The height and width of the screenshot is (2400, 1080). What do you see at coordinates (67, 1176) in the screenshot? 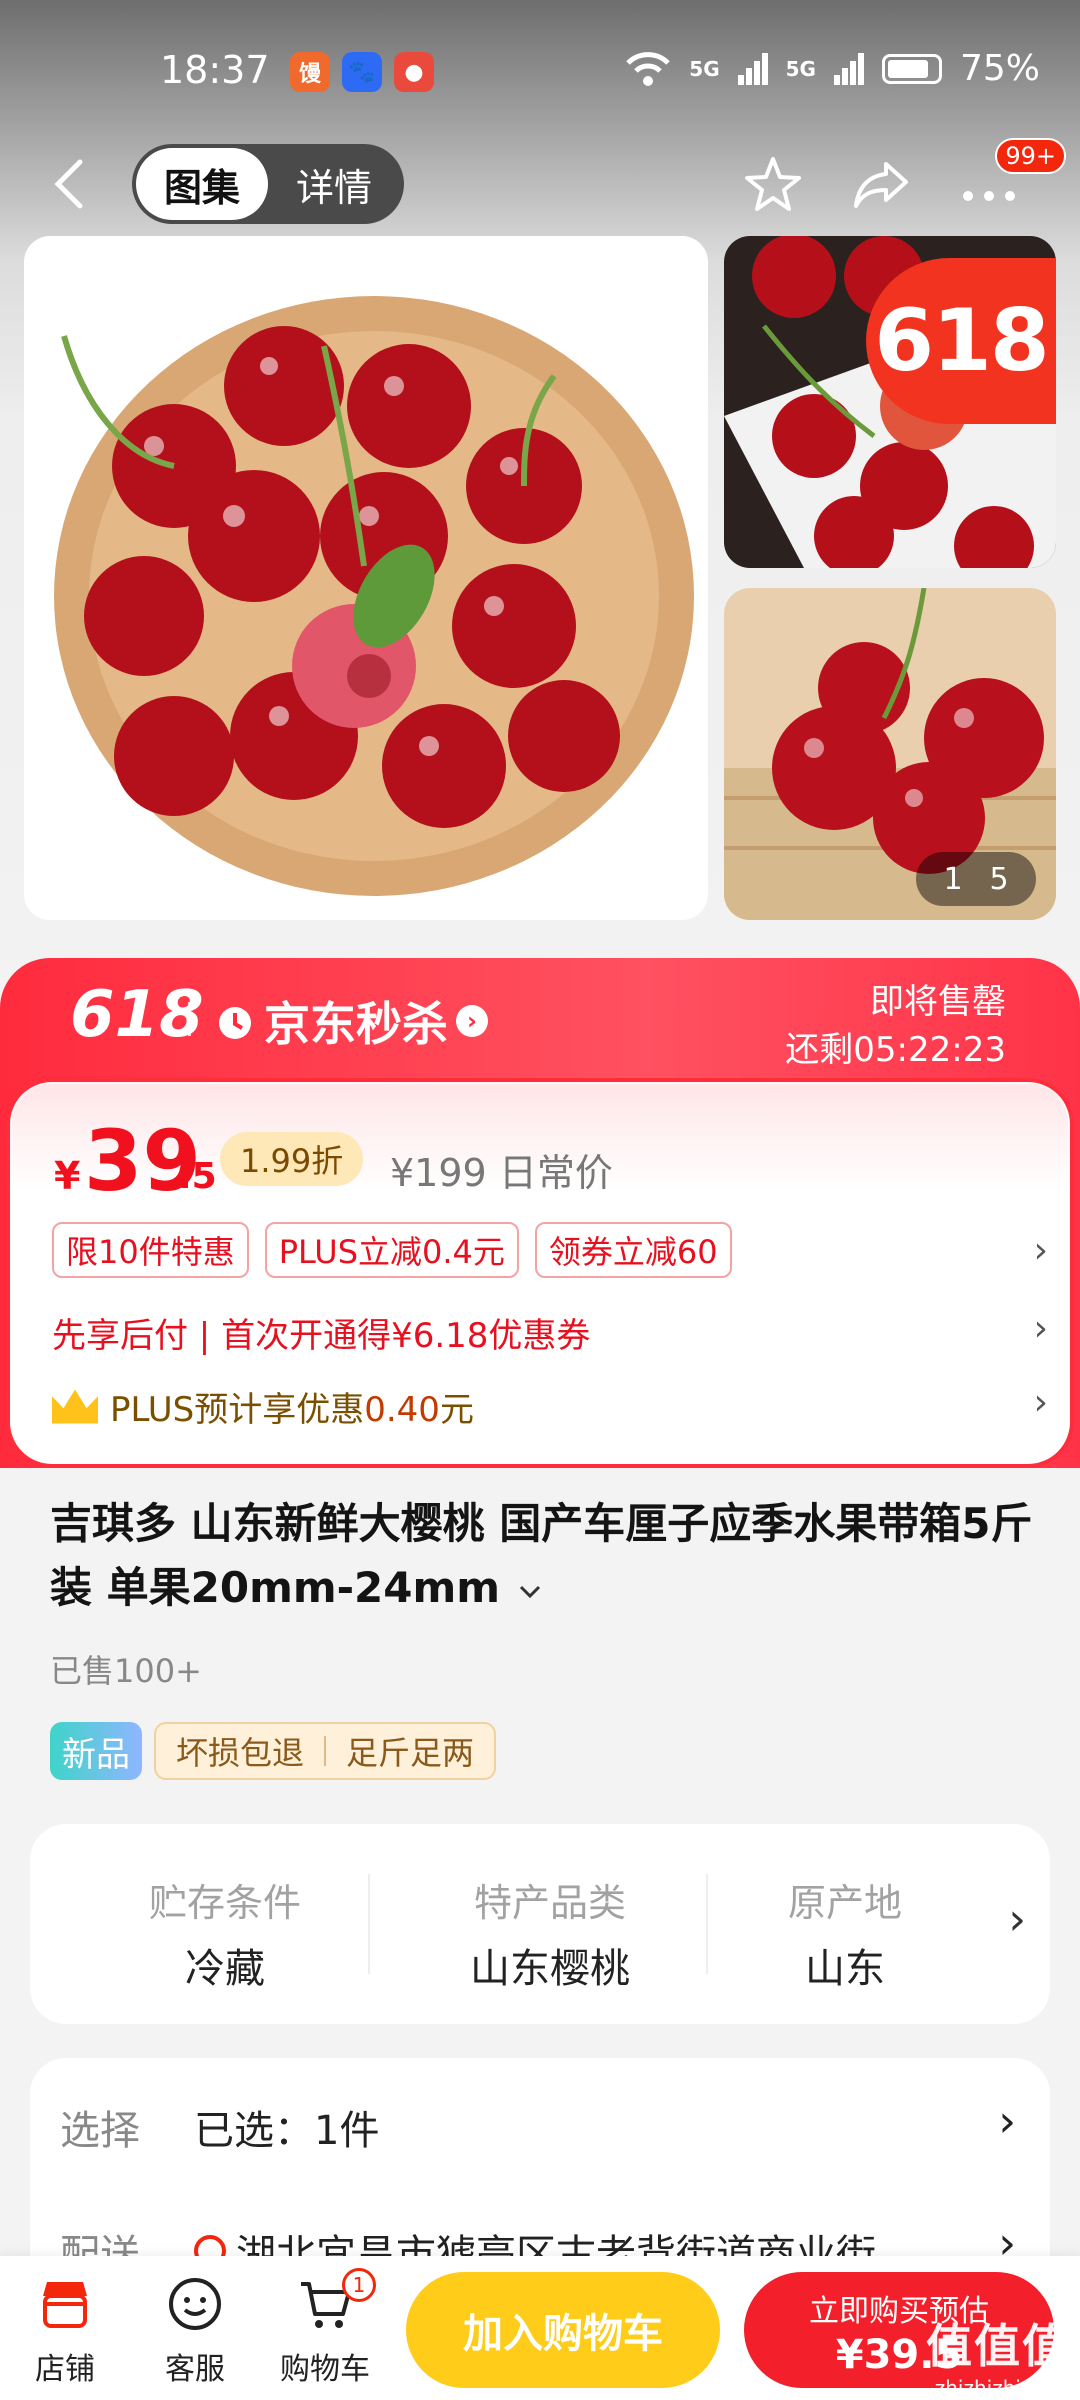
I see `price-symbol: ¥` at bounding box center [67, 1176].